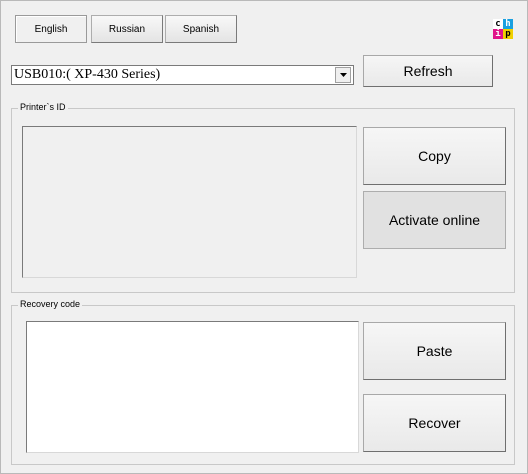  Describe the element at coordinates (428, 71) in the screenshot. I see `refresh-button: Refresh` at that location.